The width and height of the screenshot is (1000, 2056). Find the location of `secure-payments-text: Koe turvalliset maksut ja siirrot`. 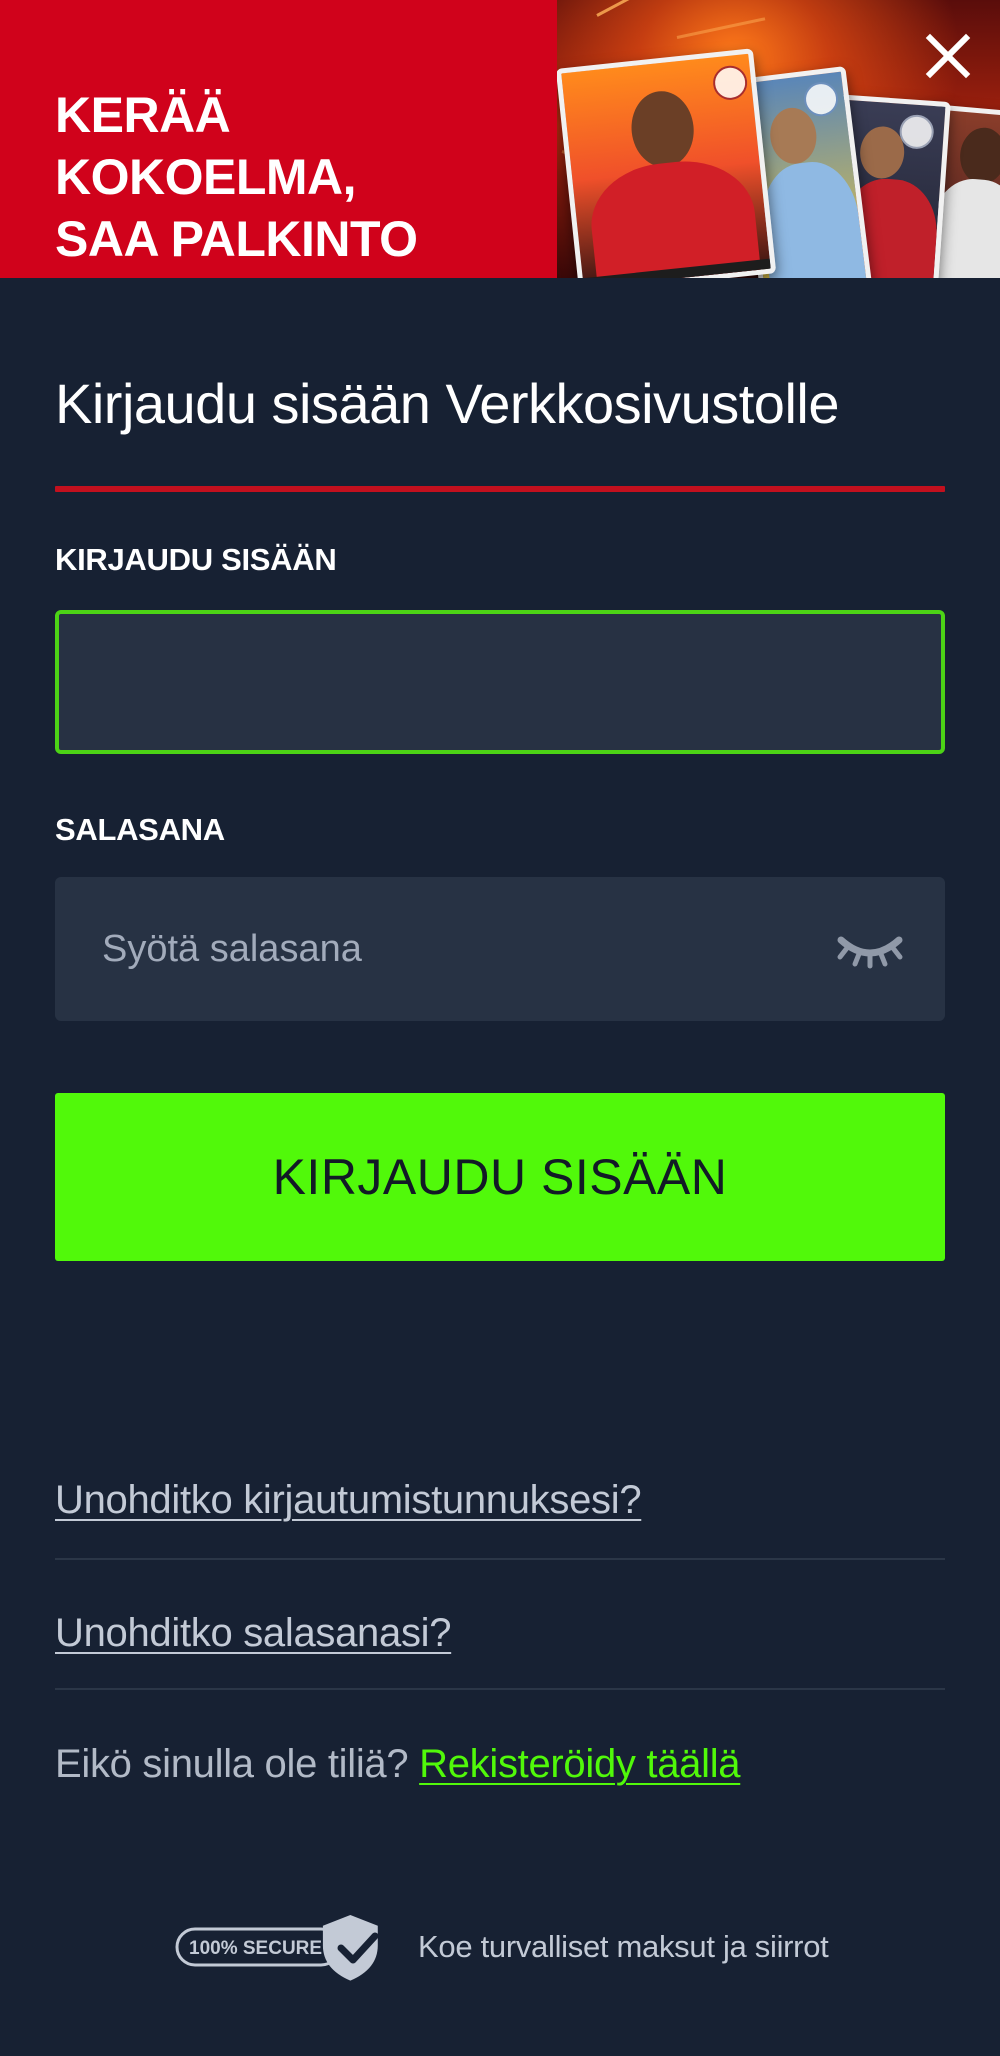

secure-payments-text: Koe turvalliset maksut ja siirrot is located at coordinates (623, 1946).